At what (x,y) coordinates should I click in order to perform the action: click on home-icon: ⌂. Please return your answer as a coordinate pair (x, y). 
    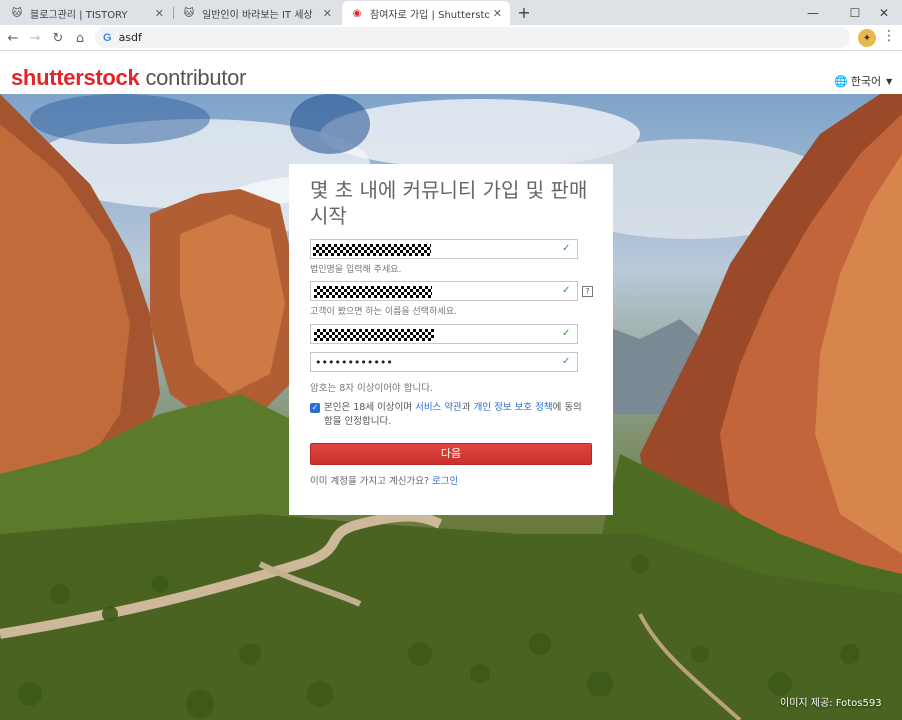
    Looking at the image, I should click on (80, 38).